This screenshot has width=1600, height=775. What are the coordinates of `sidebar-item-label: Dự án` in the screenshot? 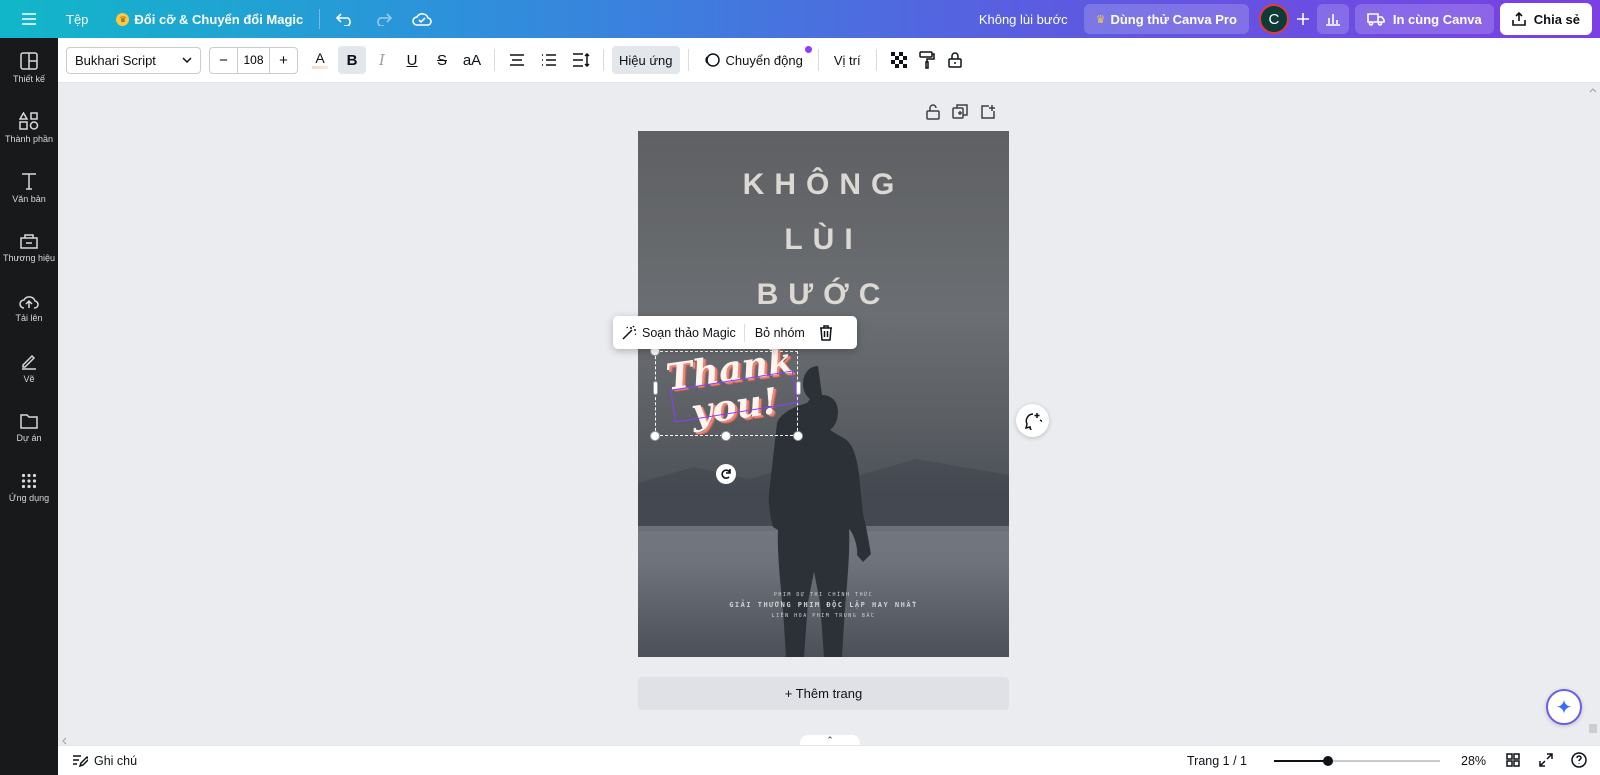 It's located at (29, 438).